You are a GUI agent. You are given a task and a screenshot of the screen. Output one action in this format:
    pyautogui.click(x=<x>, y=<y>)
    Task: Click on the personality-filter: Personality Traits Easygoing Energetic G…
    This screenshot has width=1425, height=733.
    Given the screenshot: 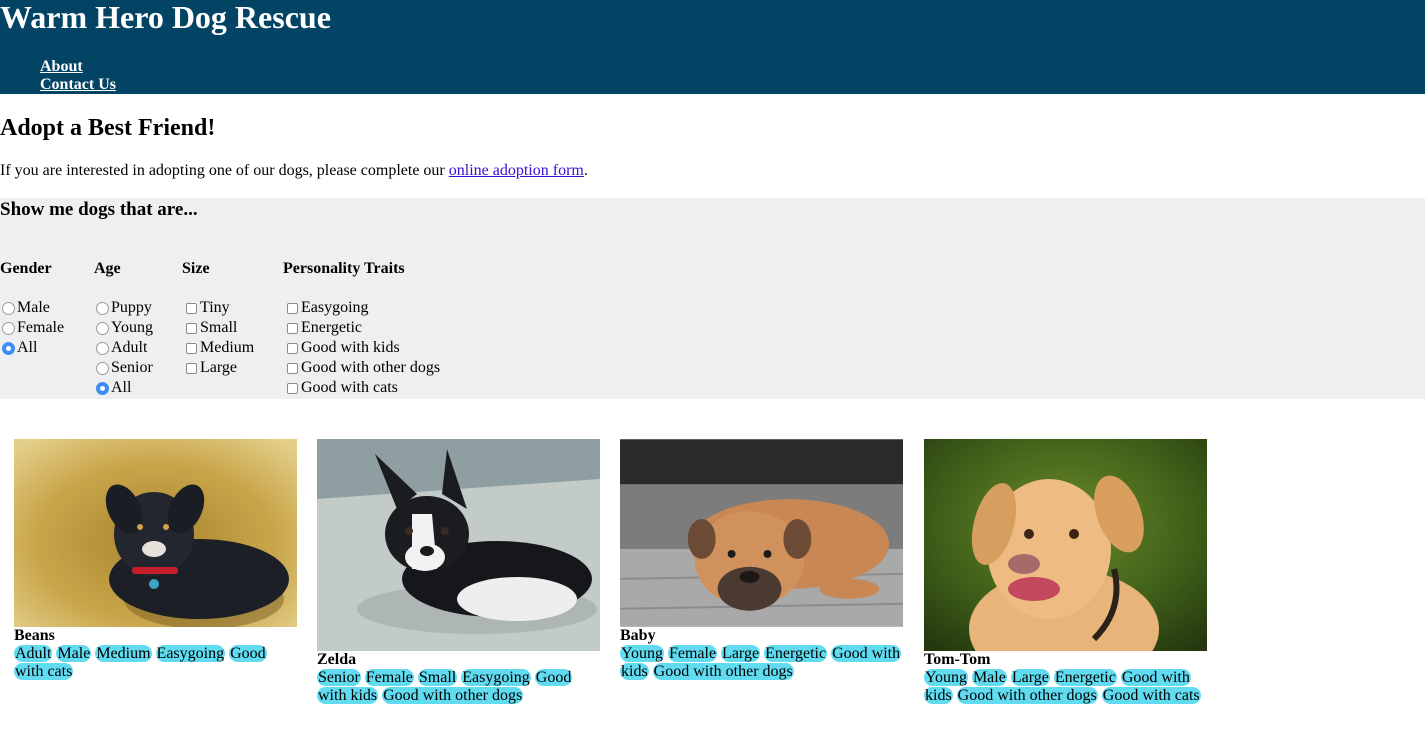 What is the action you would take?
    pyautogui.click(x=361, y=328)
    